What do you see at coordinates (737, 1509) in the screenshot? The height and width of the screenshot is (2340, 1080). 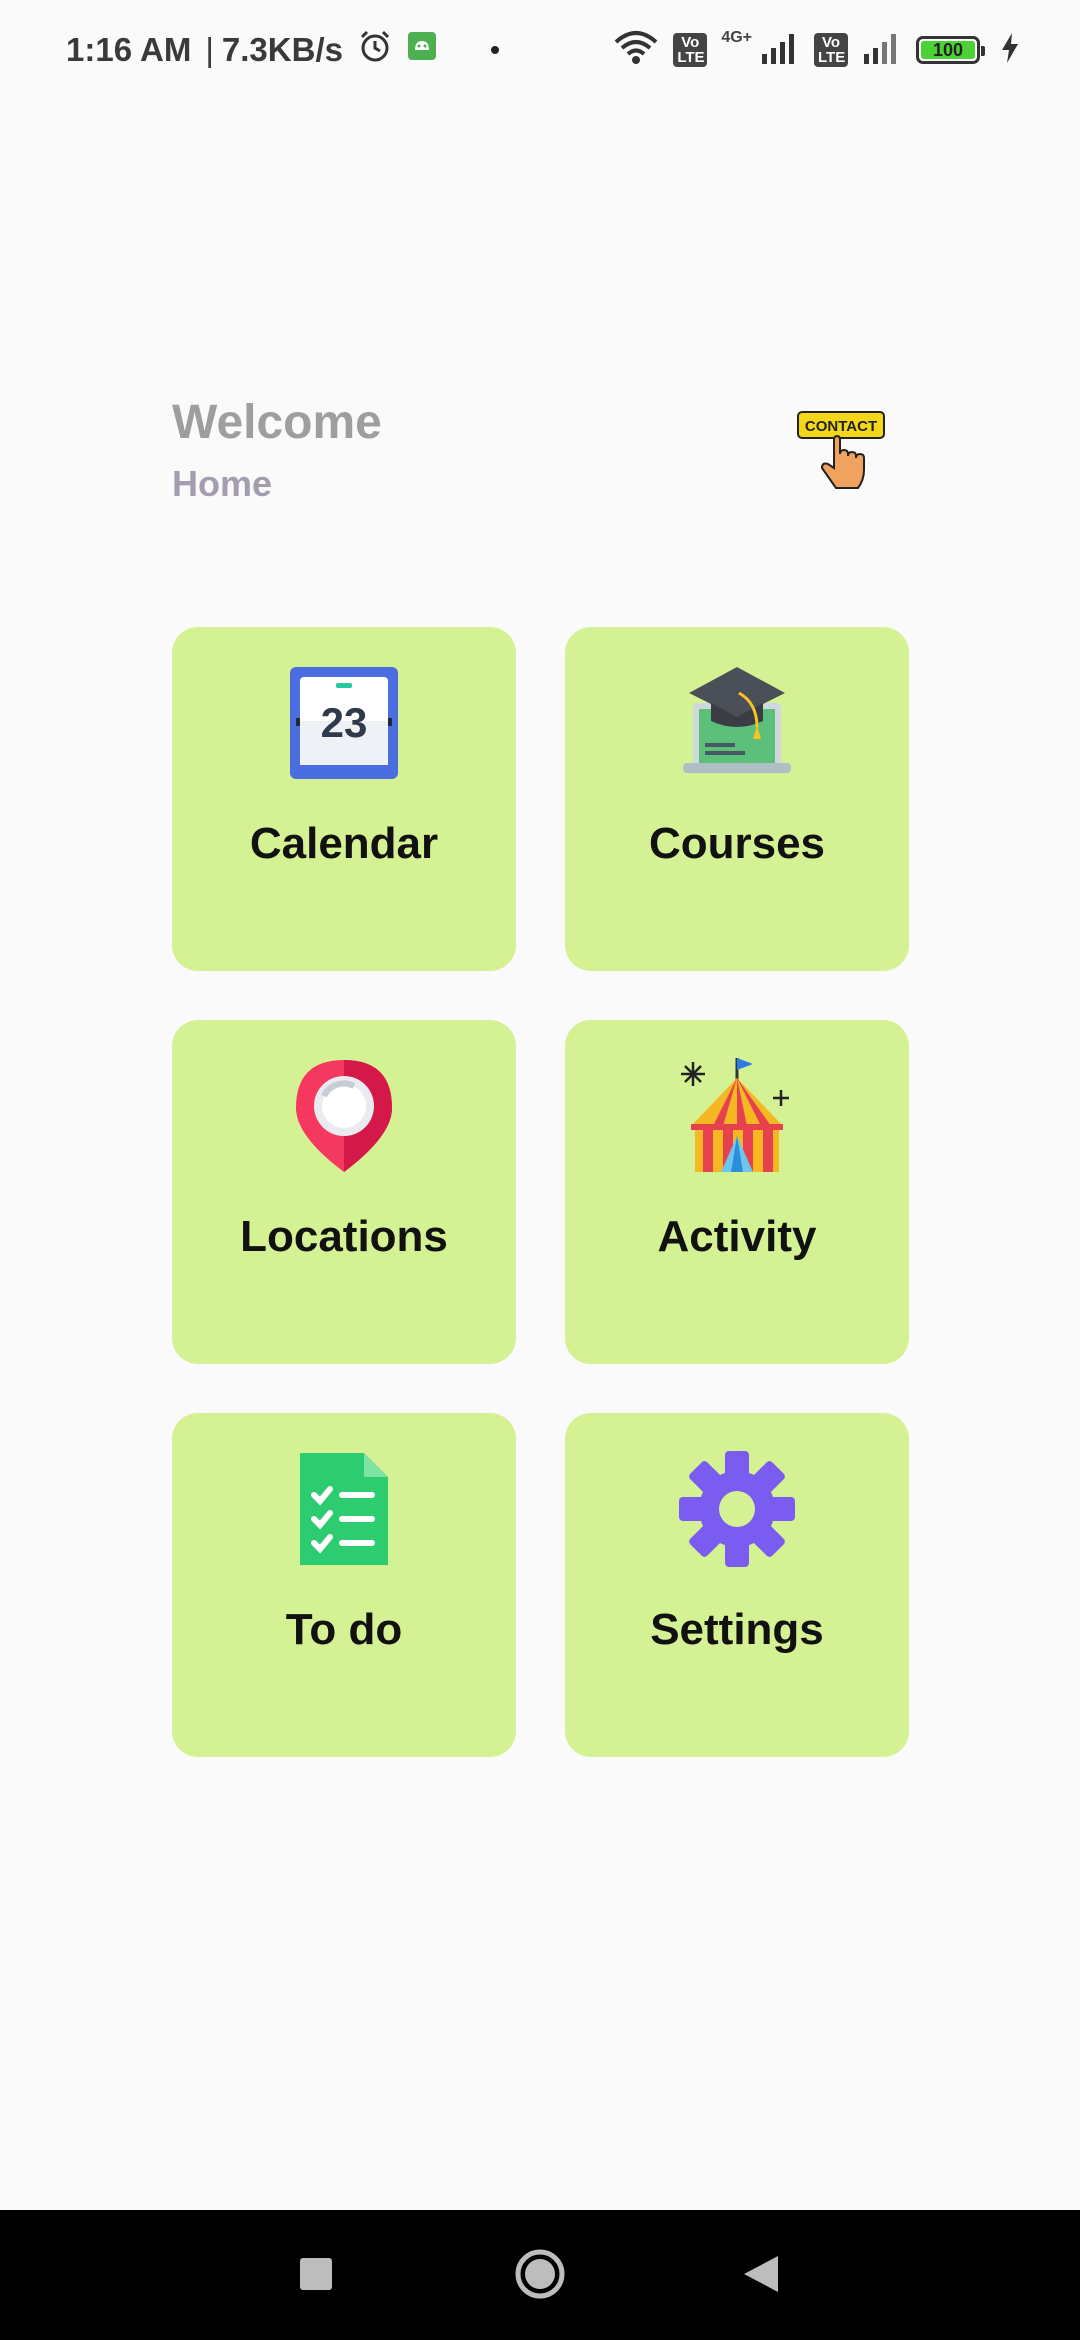 I see `gear-icon` at bounding box center [737, 1509].